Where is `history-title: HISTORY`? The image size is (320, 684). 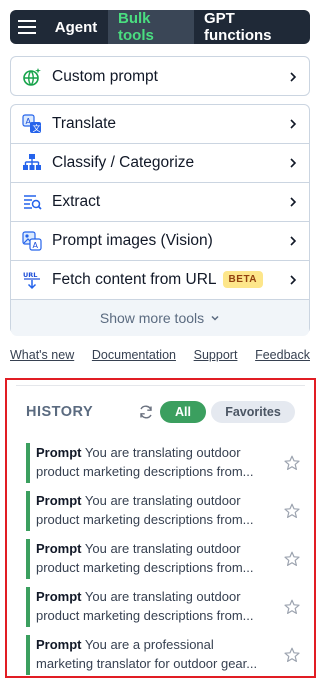
history-title: HISTORY is located at coordinates (60, 412).